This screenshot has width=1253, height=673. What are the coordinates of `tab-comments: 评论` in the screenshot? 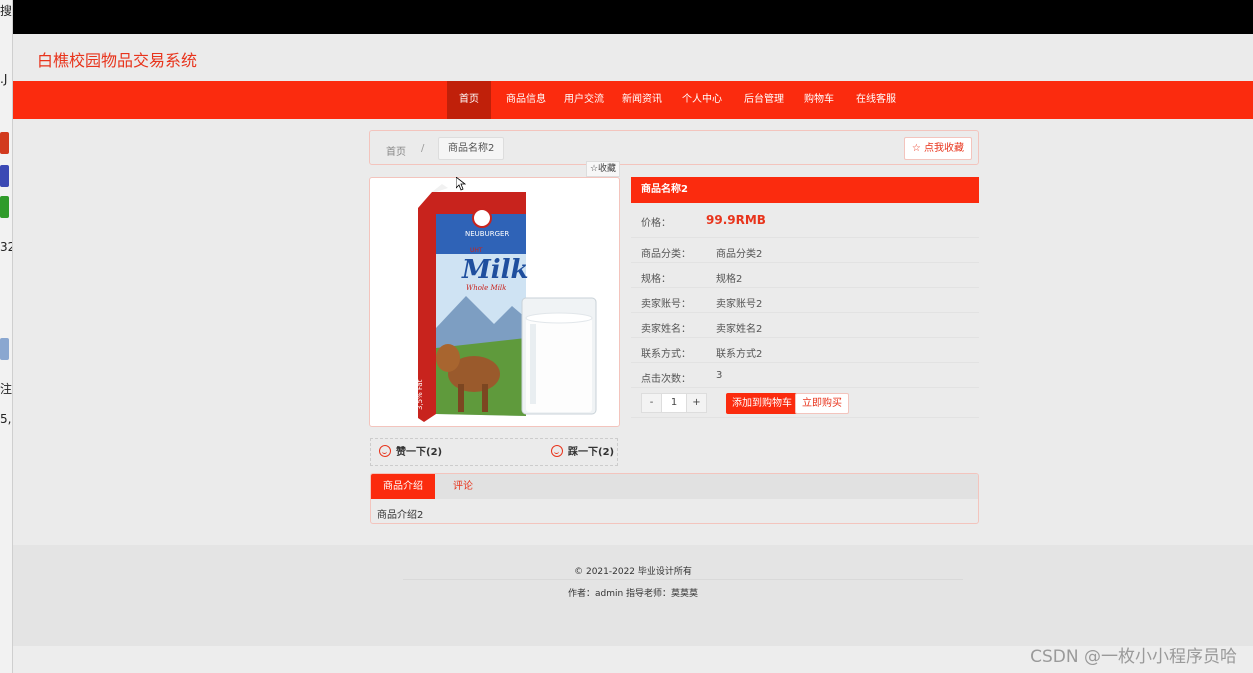 It's located at (463, 486).